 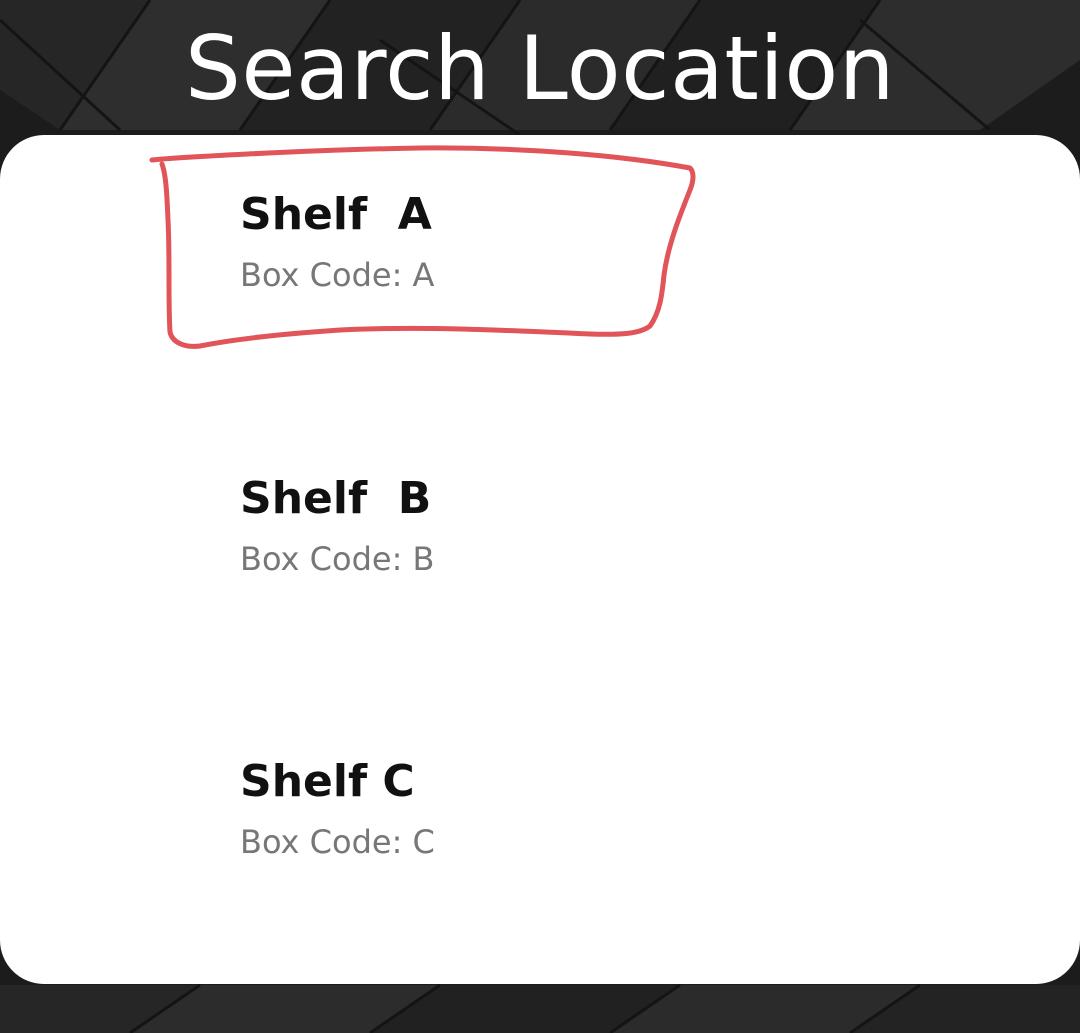 I want to click on location-name: Shelf C, so click(x=327, y=781).